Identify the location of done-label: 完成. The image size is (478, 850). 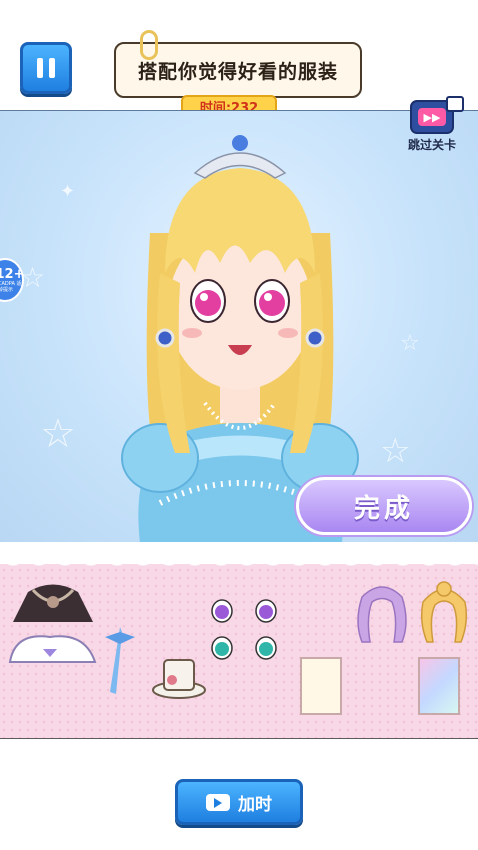
(383, 508).